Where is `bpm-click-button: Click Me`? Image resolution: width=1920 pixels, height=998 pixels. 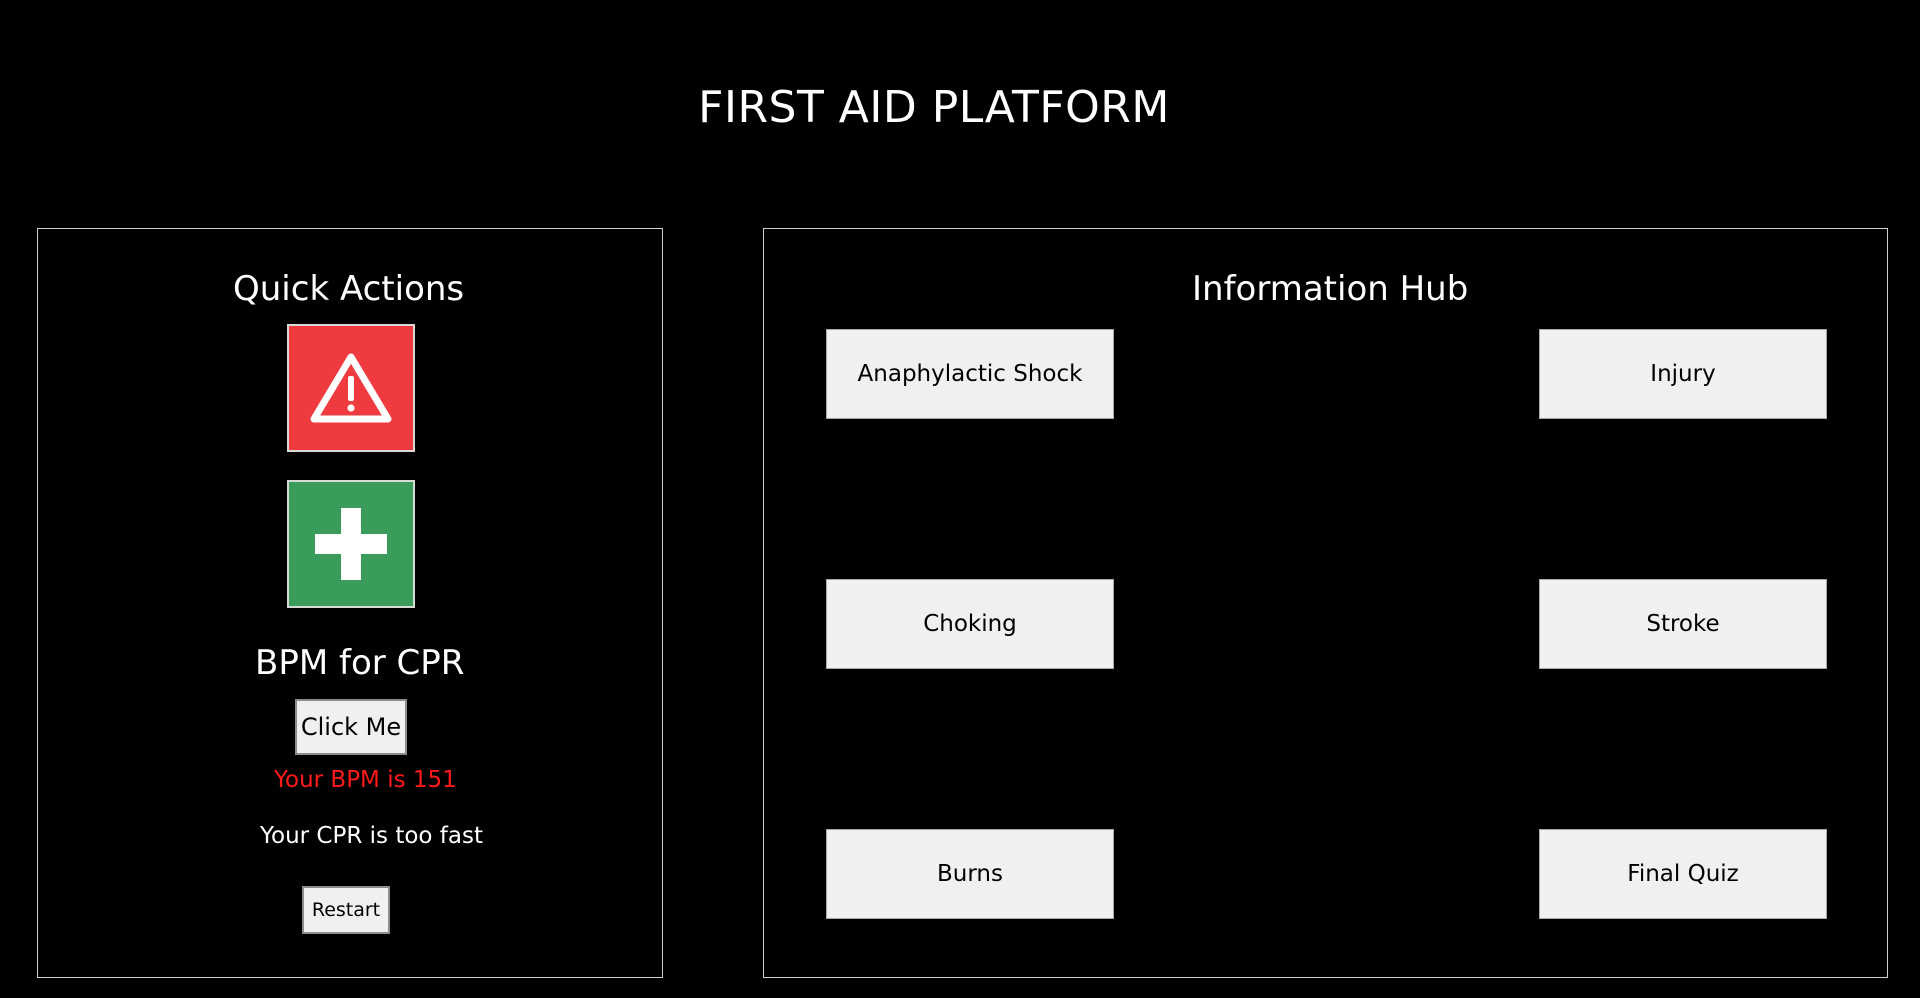
bpm-click-button: Click Me is located at coordinates (351, 727).